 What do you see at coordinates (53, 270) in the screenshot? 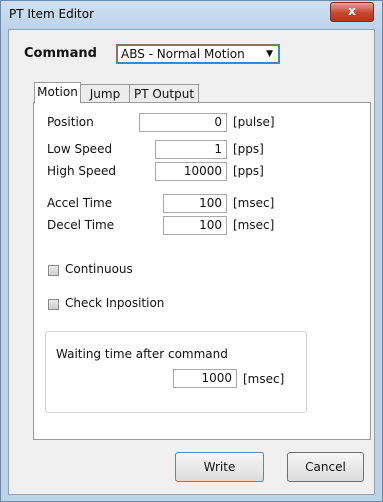
I see `continuous-checkbox` at bounding box center [53, 270].